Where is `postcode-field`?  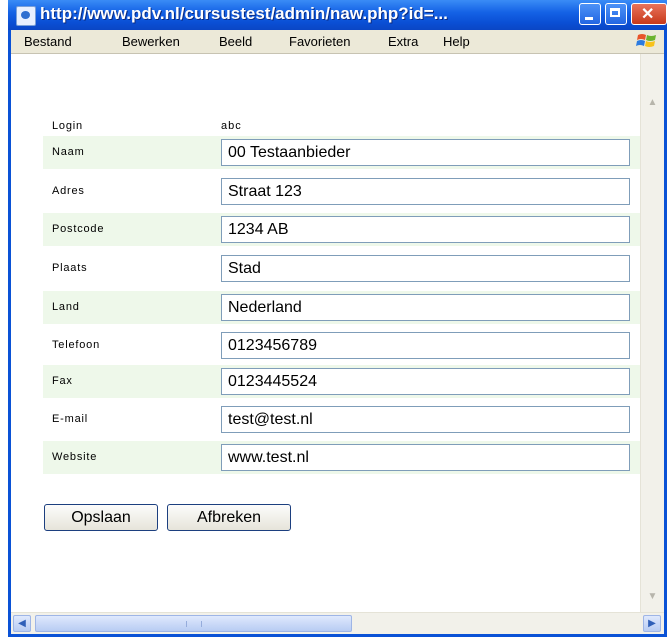 postcode-field is located at coordinates (425, 229).